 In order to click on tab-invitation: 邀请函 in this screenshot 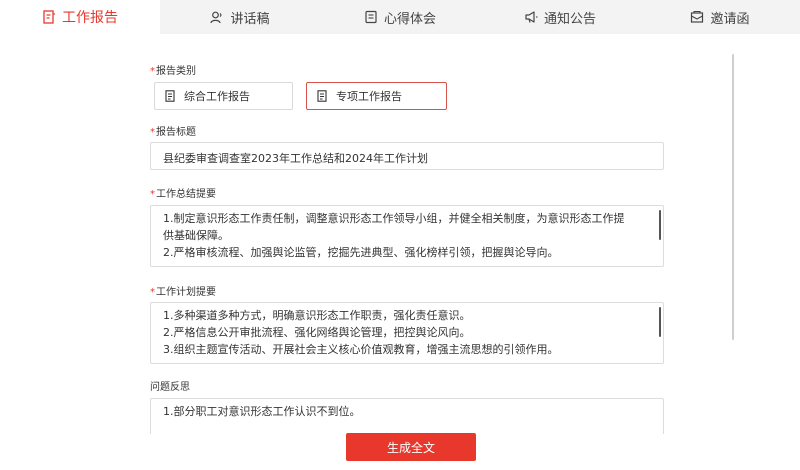, I will do `click(720, 17)`.